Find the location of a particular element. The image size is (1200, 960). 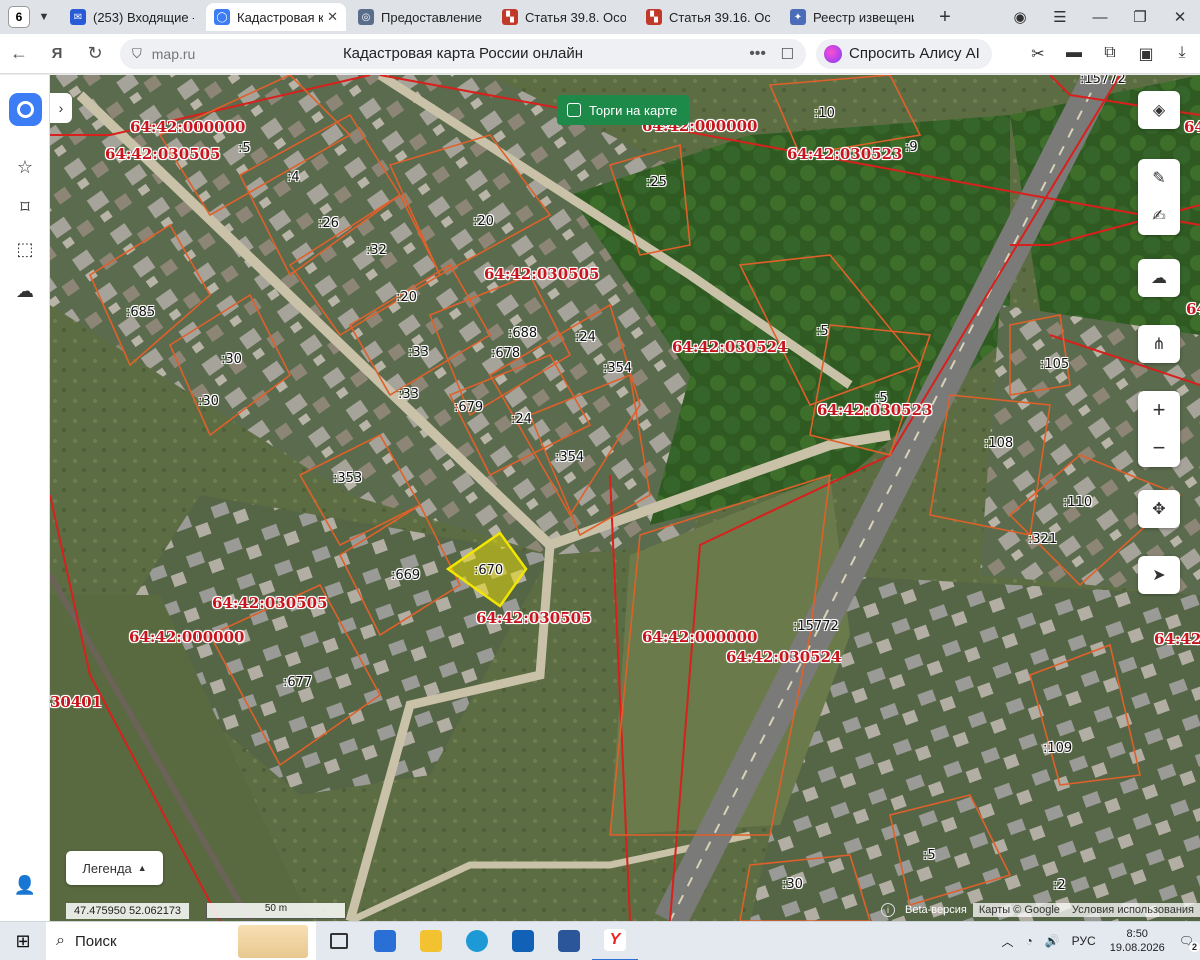

locate-icon: ➤ is located at coordinates (1159, 575).